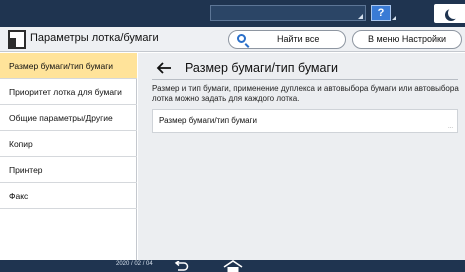  Describe the element at coordinates (288, 13) in the screenshot. I see `status-message-field` at that location.